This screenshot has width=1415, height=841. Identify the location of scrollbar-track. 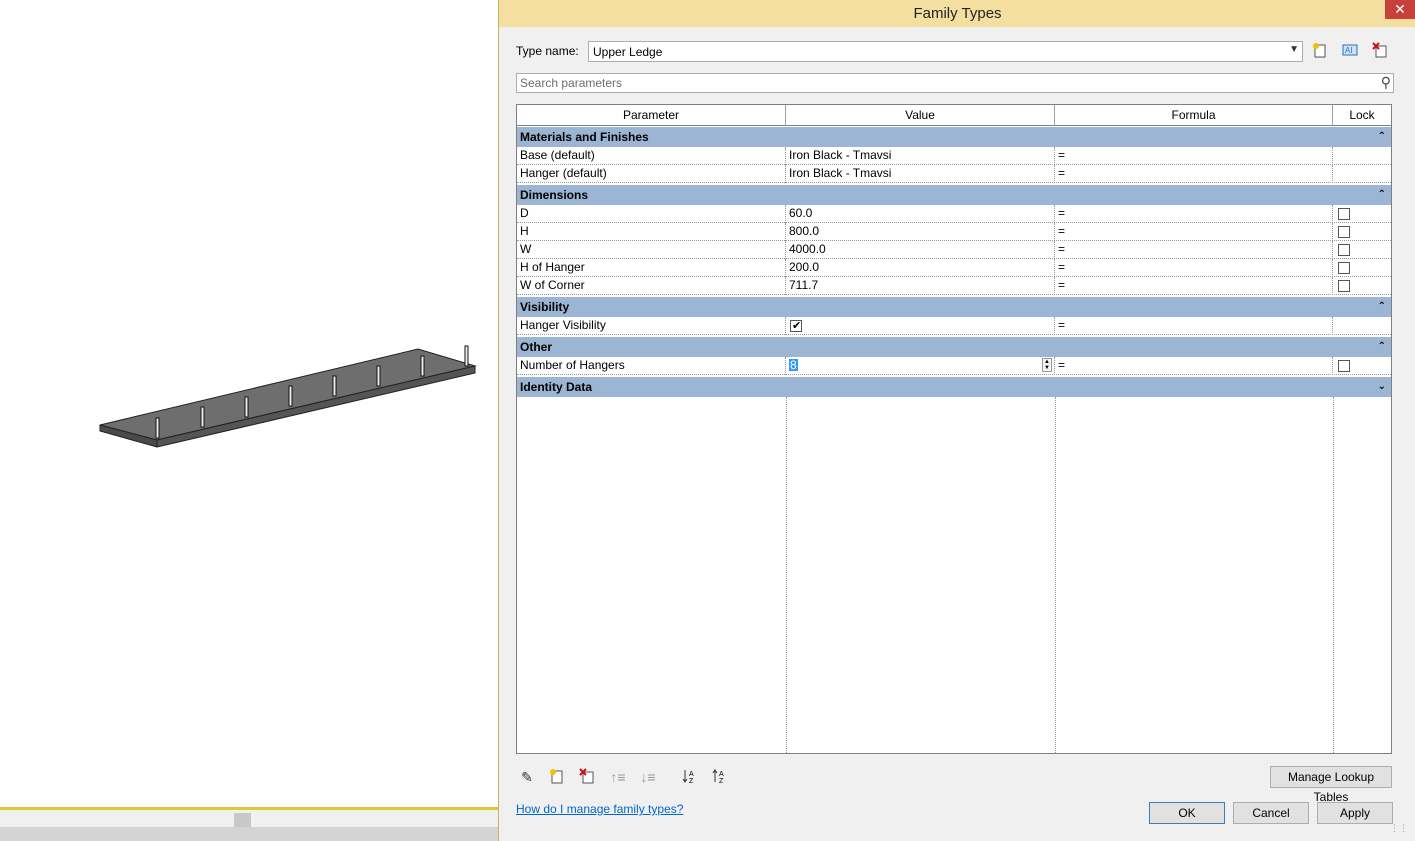
(249, 834).